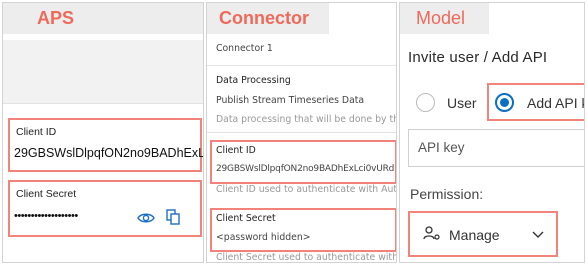 This screenshot has width=587, height=265. I want to click on api-key-placeholder: API key, so click(441, 147).